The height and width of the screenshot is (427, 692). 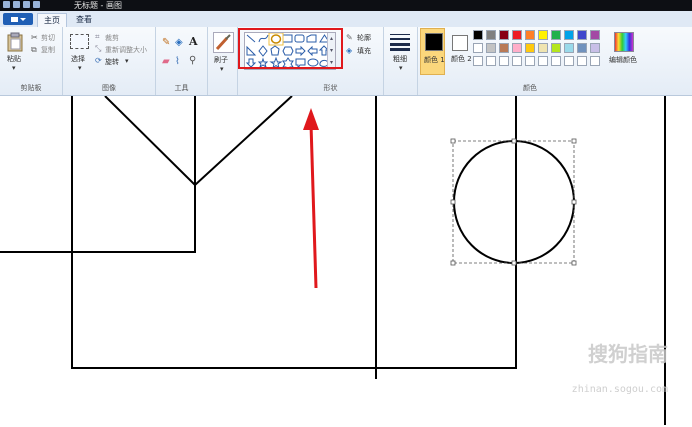 I want to click on tools-group: ✎ ◈ A ▰ ⌇ ⚲ 工具, so click(x=182, y=61).